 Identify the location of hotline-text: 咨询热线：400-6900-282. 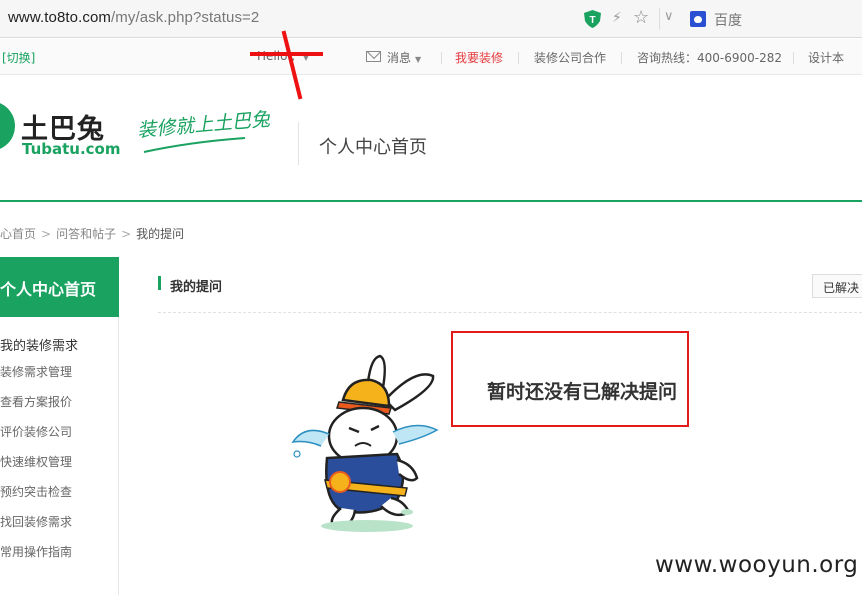
(710, 58).